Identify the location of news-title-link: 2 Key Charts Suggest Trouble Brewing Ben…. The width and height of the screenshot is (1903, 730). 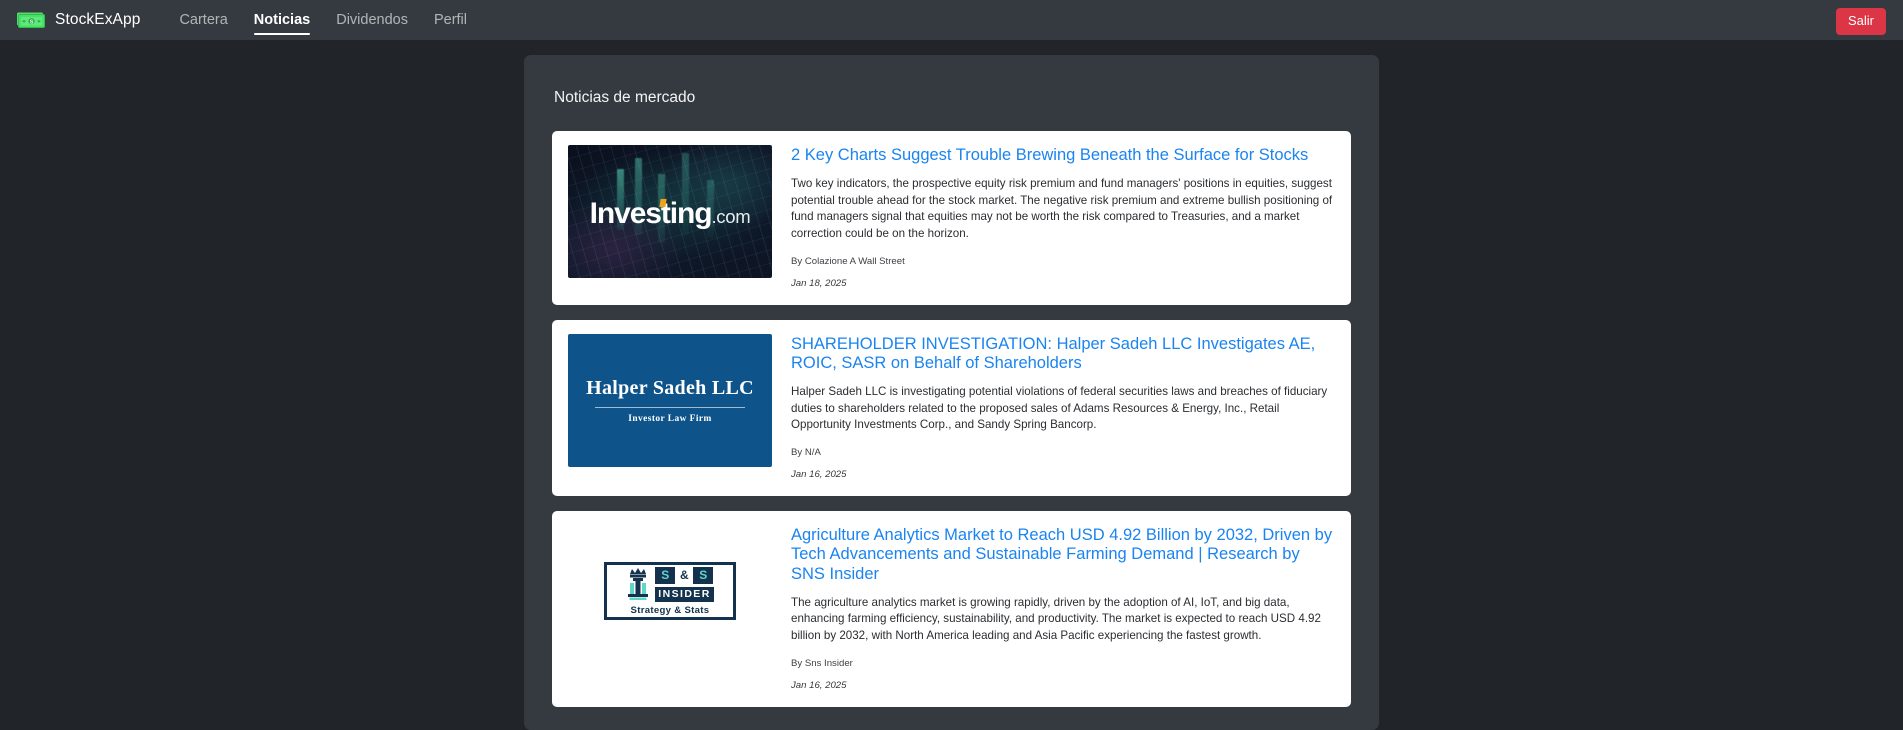
(1063, 155).